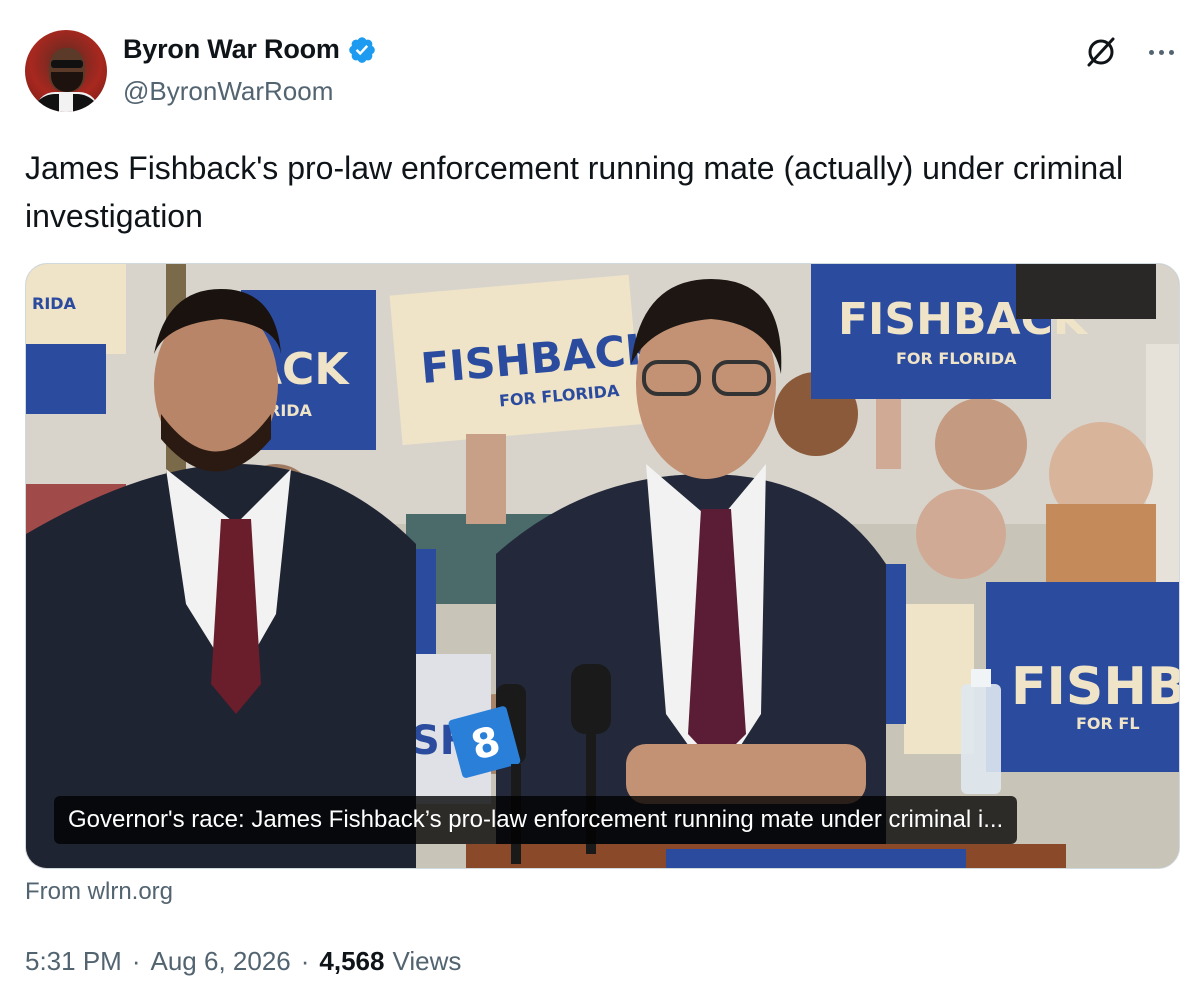 The height and width of the screenshot is (1004, 1200). I want to click on author-display-name: Byron War Room, so click(231, 49).